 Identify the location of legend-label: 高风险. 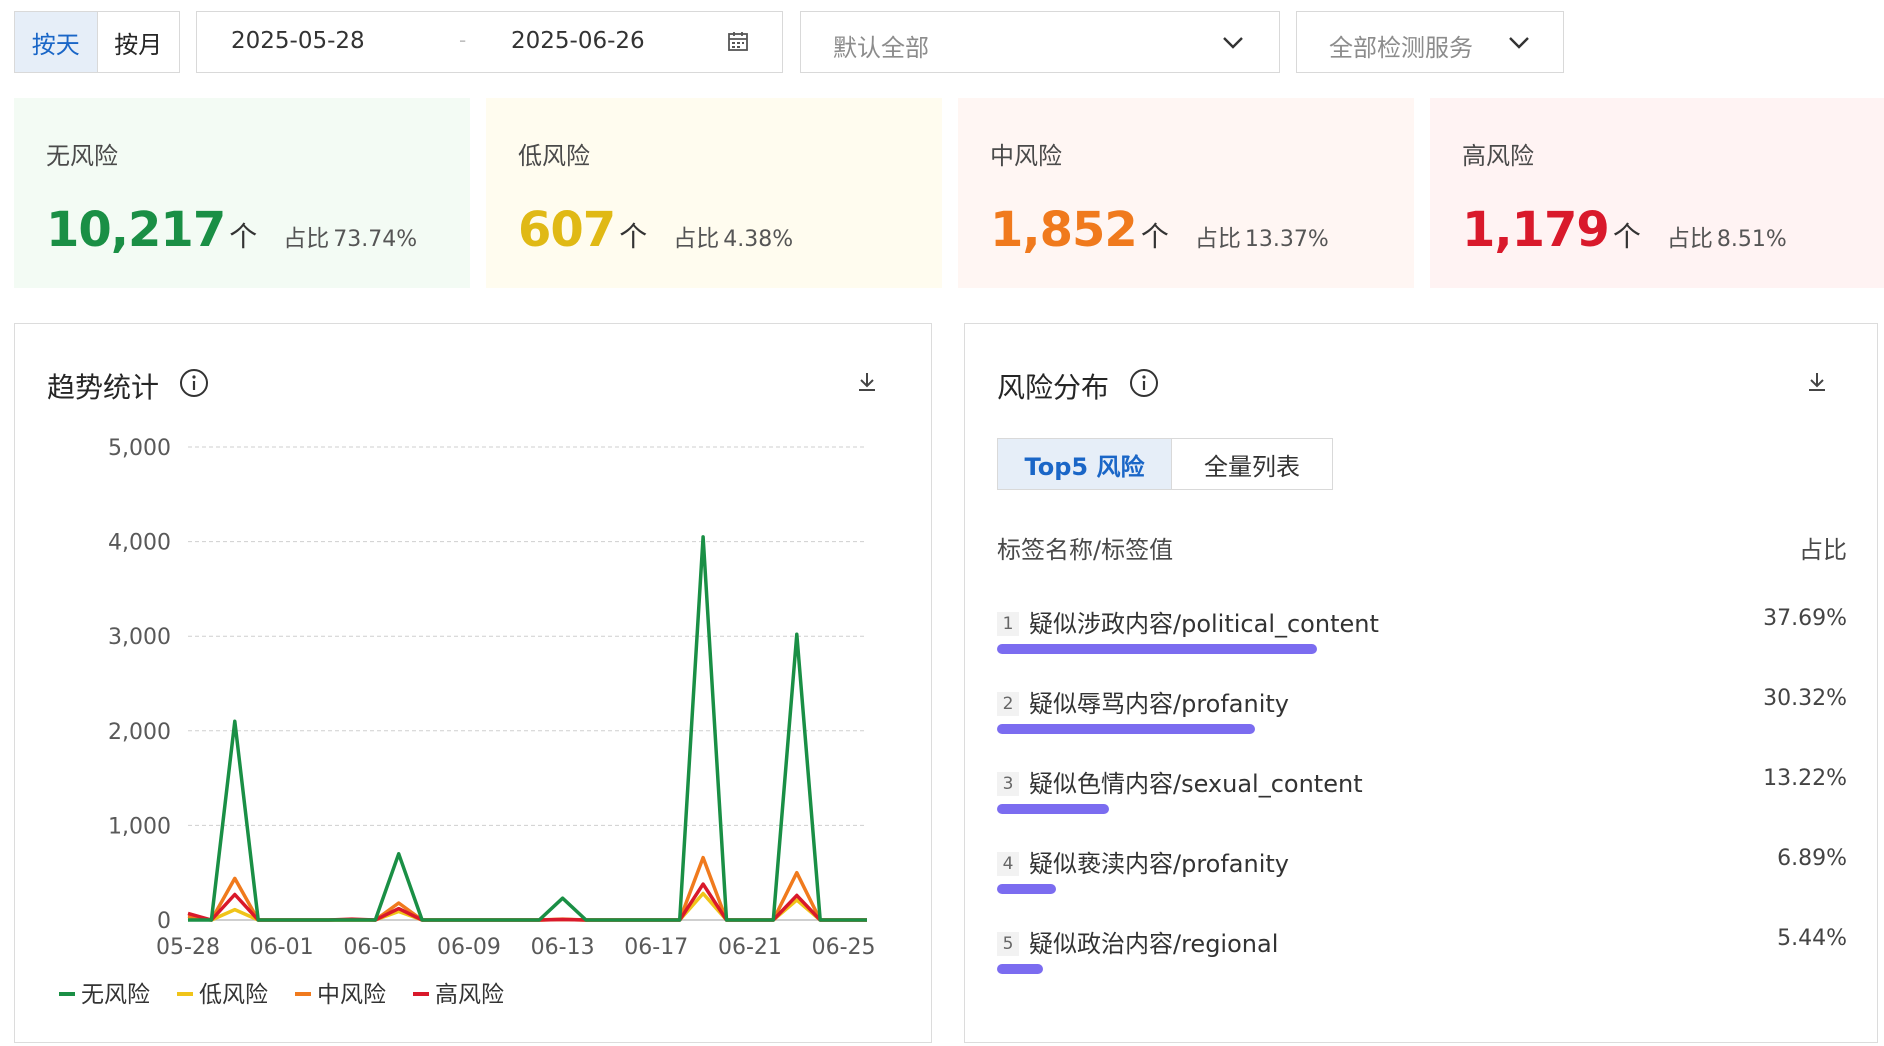
(469, 995).